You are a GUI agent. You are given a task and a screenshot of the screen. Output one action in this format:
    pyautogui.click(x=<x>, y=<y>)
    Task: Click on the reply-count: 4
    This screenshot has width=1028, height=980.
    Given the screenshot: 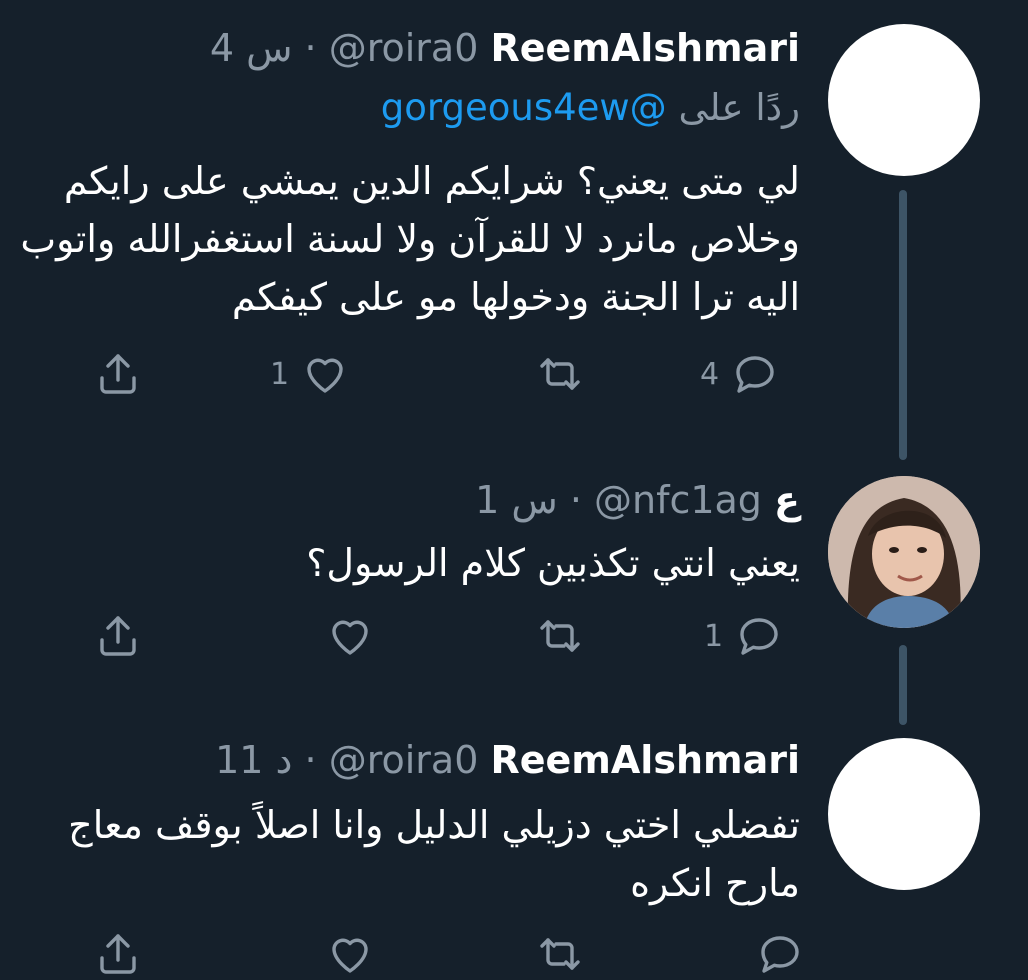 What is the action you would take?
    pyautogui.click(x=710, y=374)
    